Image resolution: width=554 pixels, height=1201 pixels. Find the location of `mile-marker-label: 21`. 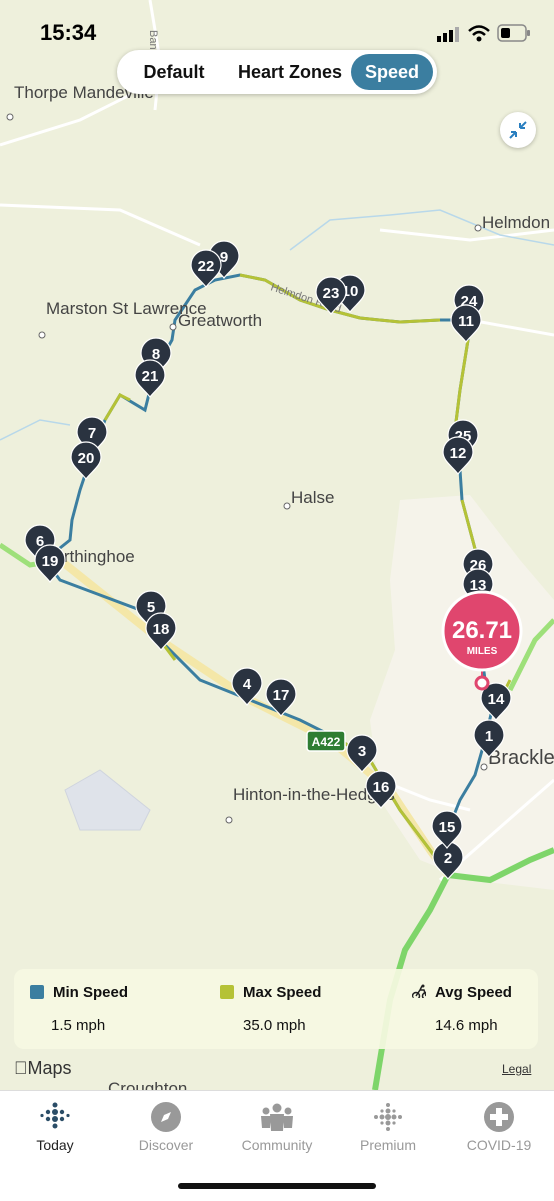

mile-marker-label: 21 is located at coordinates (150, 376).